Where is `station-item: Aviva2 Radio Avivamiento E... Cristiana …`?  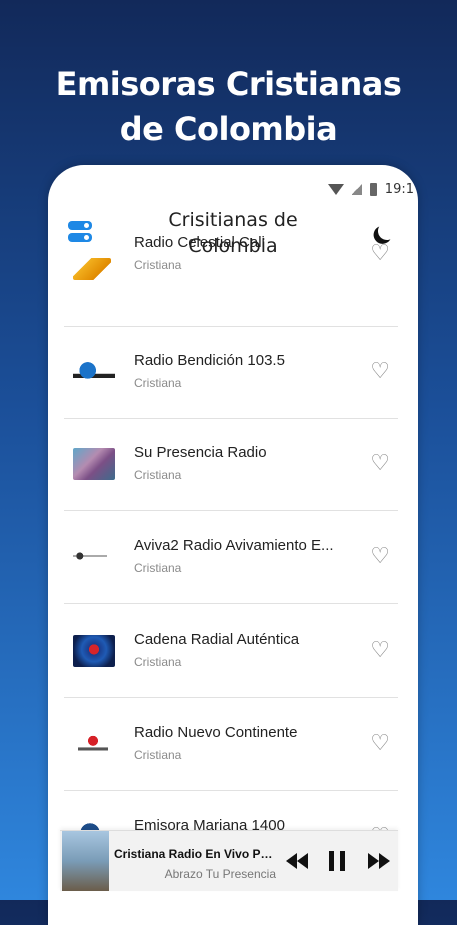
station-item: Aviva2 Radio Avivamiento E... Cristiana … is located at coordinates (231, 557).